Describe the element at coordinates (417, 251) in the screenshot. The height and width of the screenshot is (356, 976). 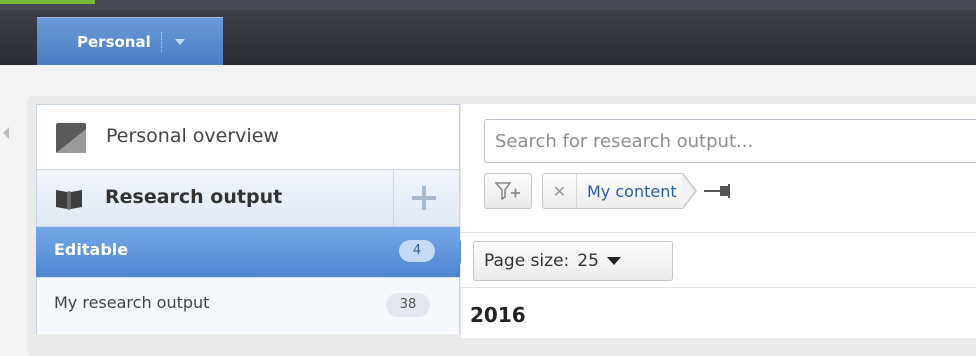
I see `count-badge: 4` at that location.